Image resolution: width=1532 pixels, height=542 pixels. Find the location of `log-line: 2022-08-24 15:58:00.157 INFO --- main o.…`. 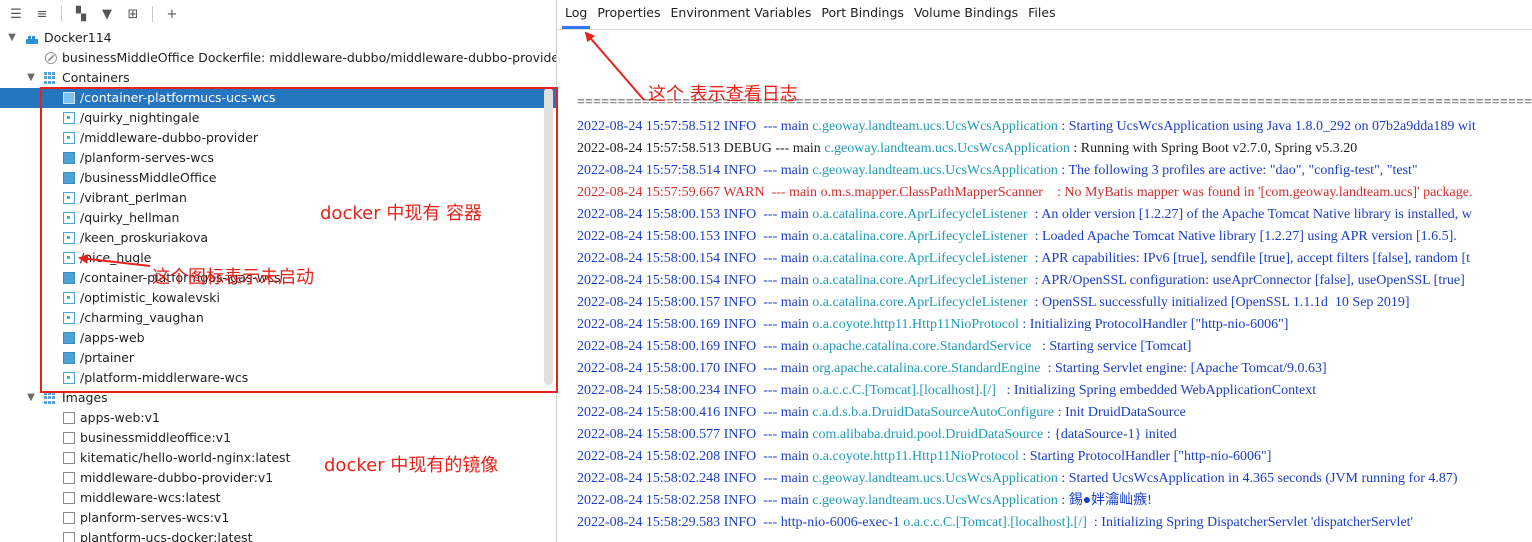

log-line: 2022-08-24 15:58:00.157 INFO --- main o.… is located at coordinates (1054, 303).